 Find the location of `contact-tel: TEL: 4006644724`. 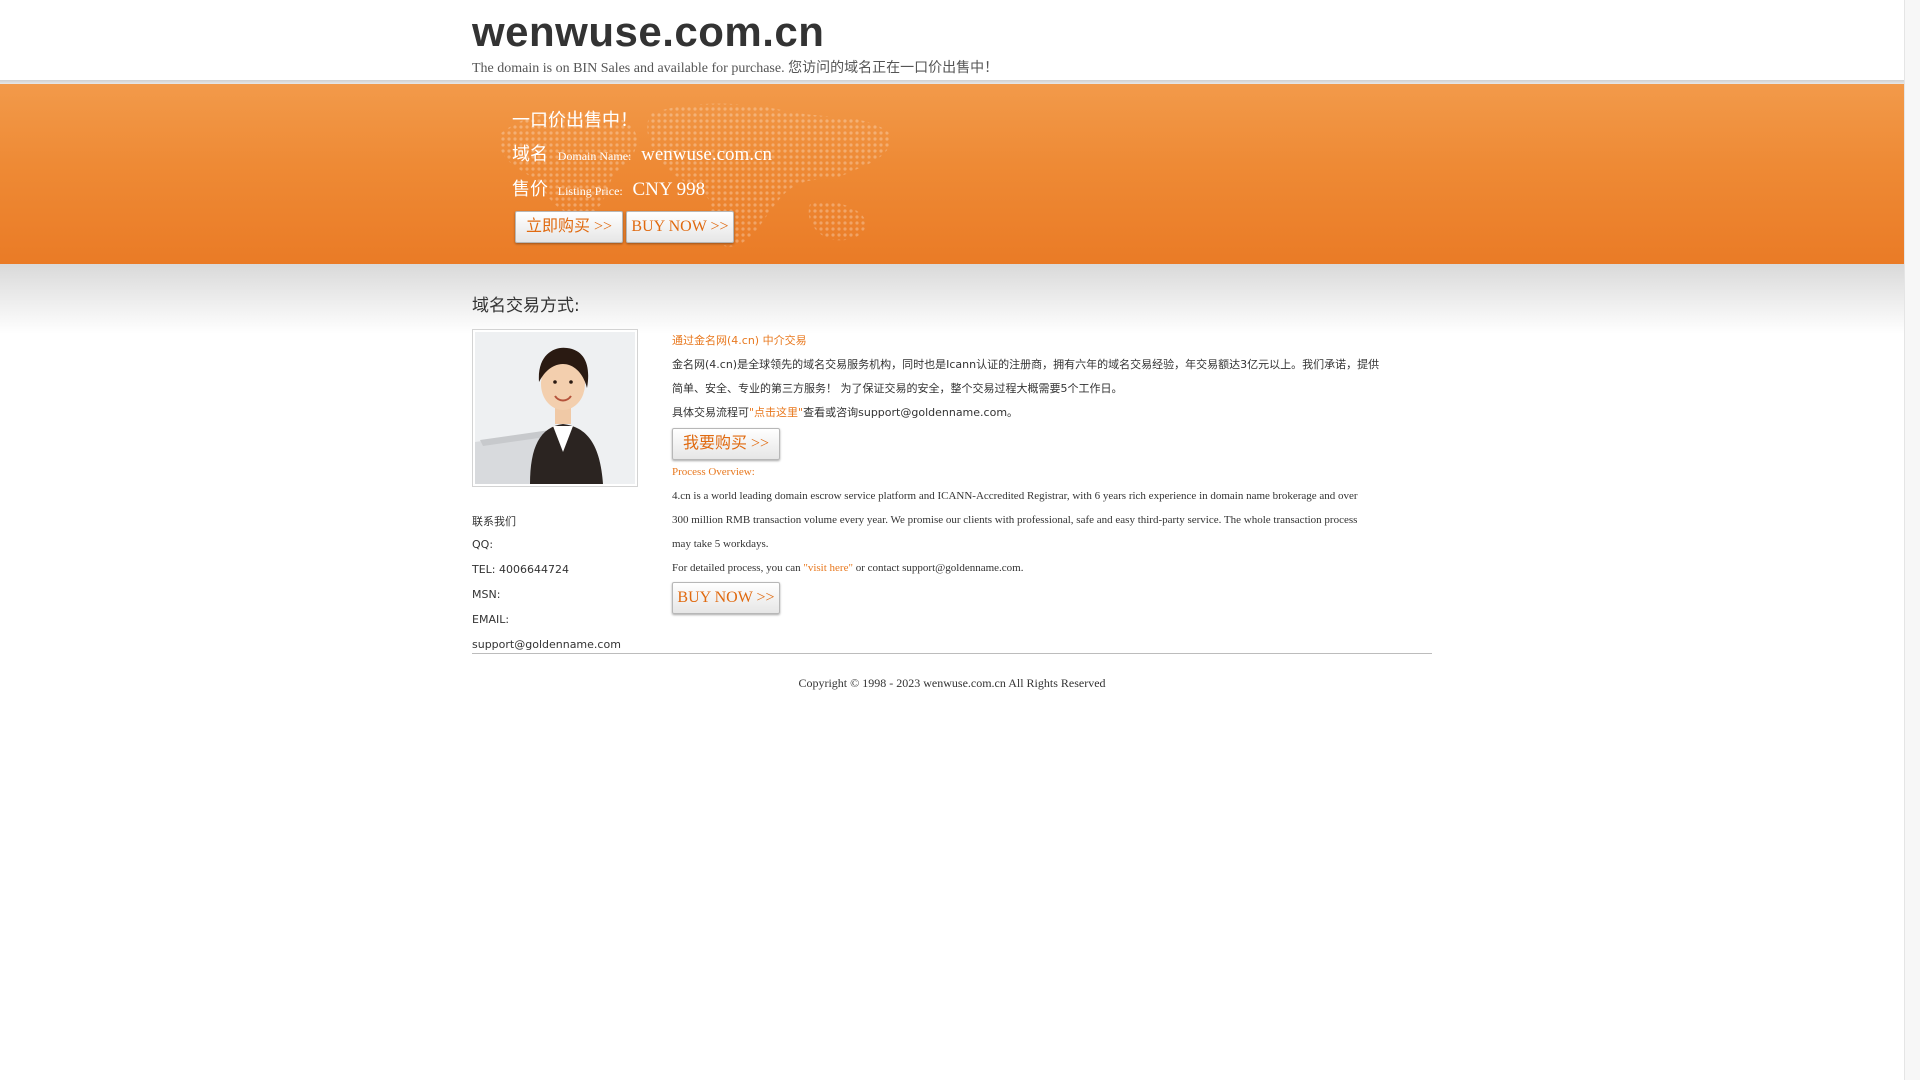

contact-tel: TEL: 4006644724 is located at coordinates (520, 569).